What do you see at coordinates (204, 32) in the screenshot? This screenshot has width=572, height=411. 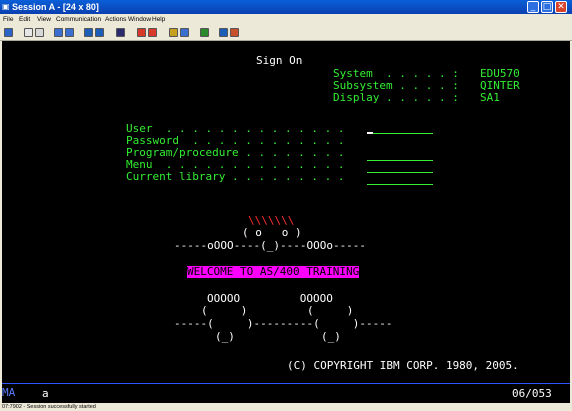 I see `map-icon` at bounding box center [204, 32].